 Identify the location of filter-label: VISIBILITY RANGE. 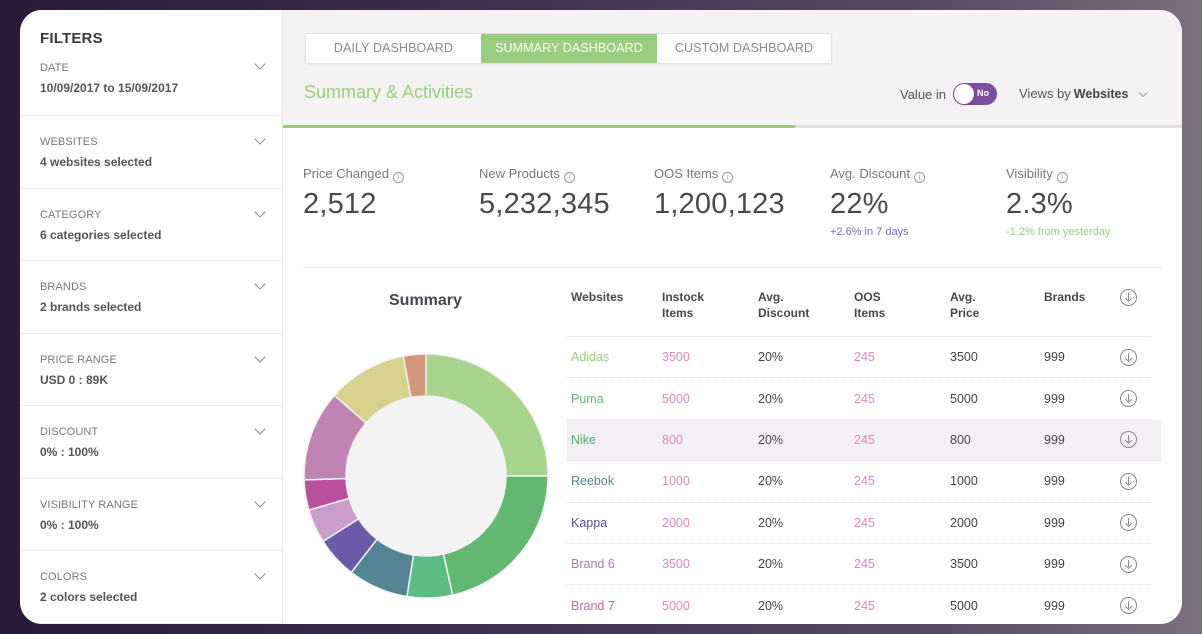
(89, 504).